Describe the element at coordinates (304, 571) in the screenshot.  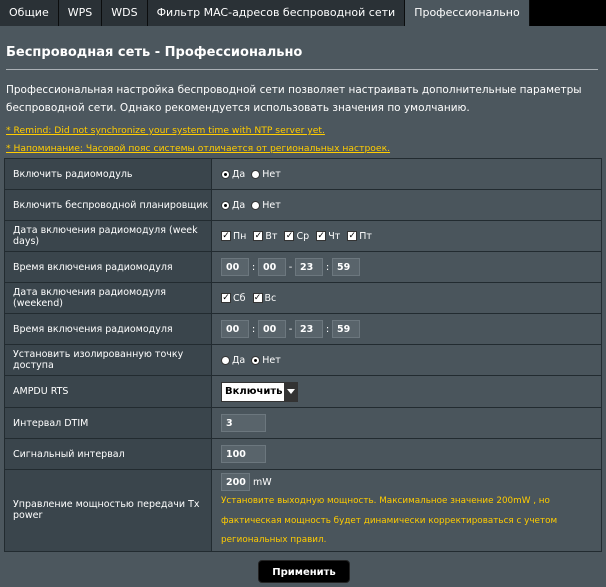
I see `apply-button: Применить` at that location.